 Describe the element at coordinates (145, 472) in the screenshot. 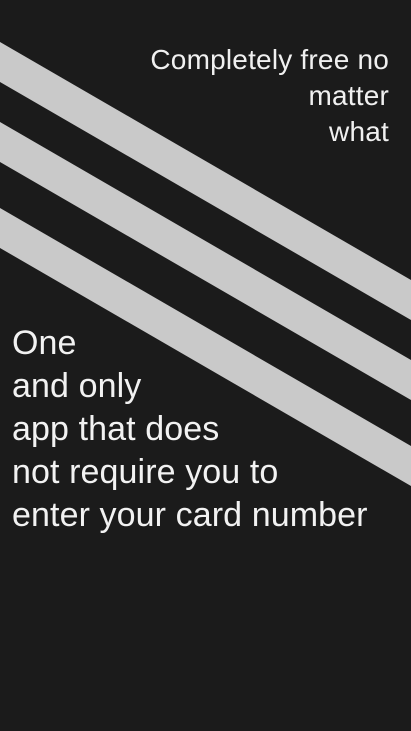

I see `main-message-line-4: not require you to` at that location.